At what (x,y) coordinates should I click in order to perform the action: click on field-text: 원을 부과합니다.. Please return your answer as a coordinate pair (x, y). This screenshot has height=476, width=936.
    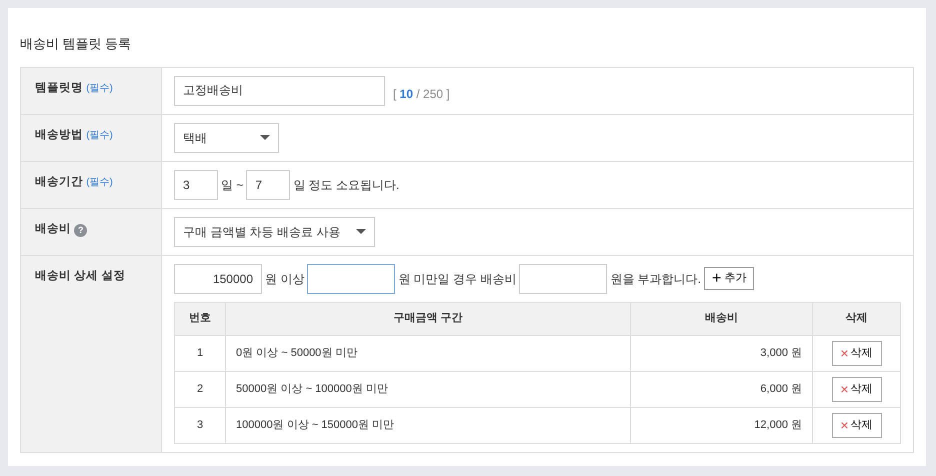
    Looking at the image, I should click on (656, 279).